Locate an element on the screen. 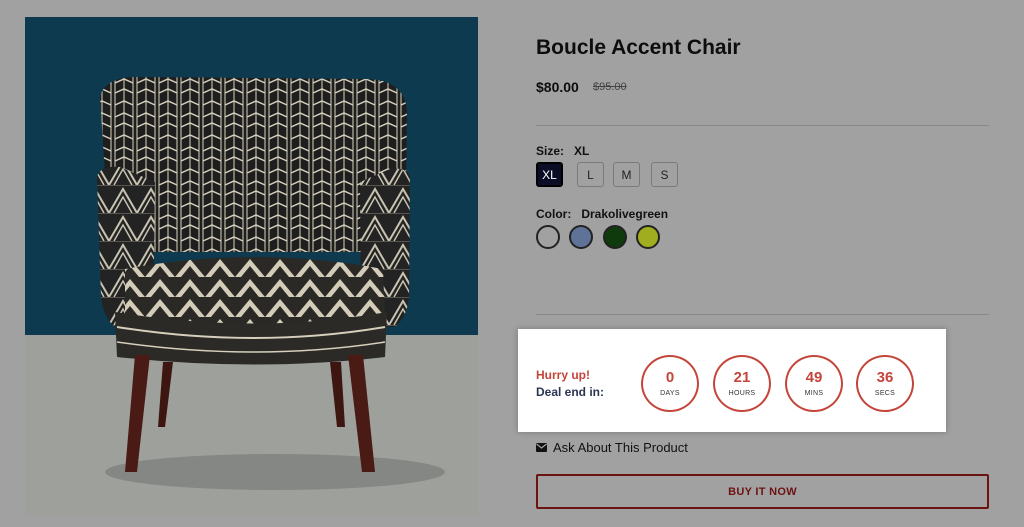 This screenshot has height=527, width=1024. color-swatch-black is located at coordinates (548, 237).